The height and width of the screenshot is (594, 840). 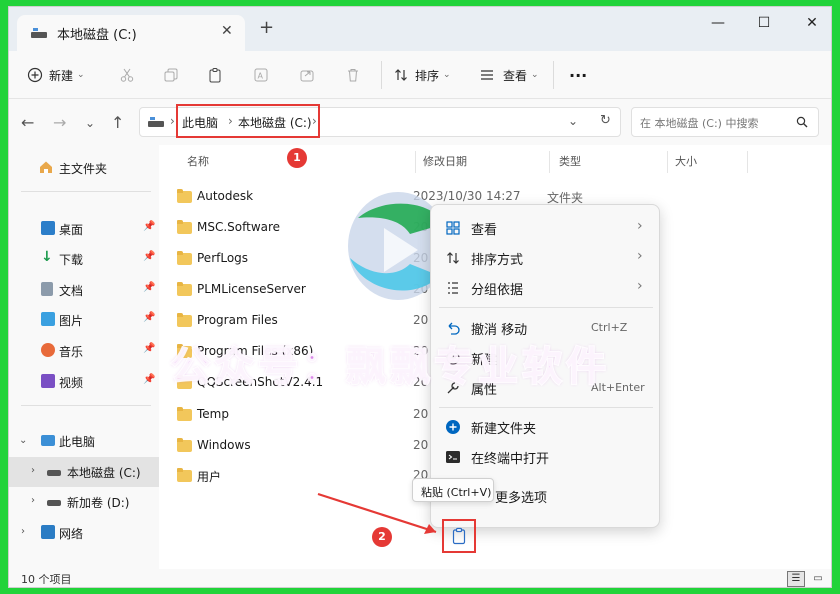 What do you see at coordinates (420, 29) in the screenshot?
I see `title-bar: 本地磁盘 (C:) ✕ + — ☐ ✕` at bounding box center [420, 29].